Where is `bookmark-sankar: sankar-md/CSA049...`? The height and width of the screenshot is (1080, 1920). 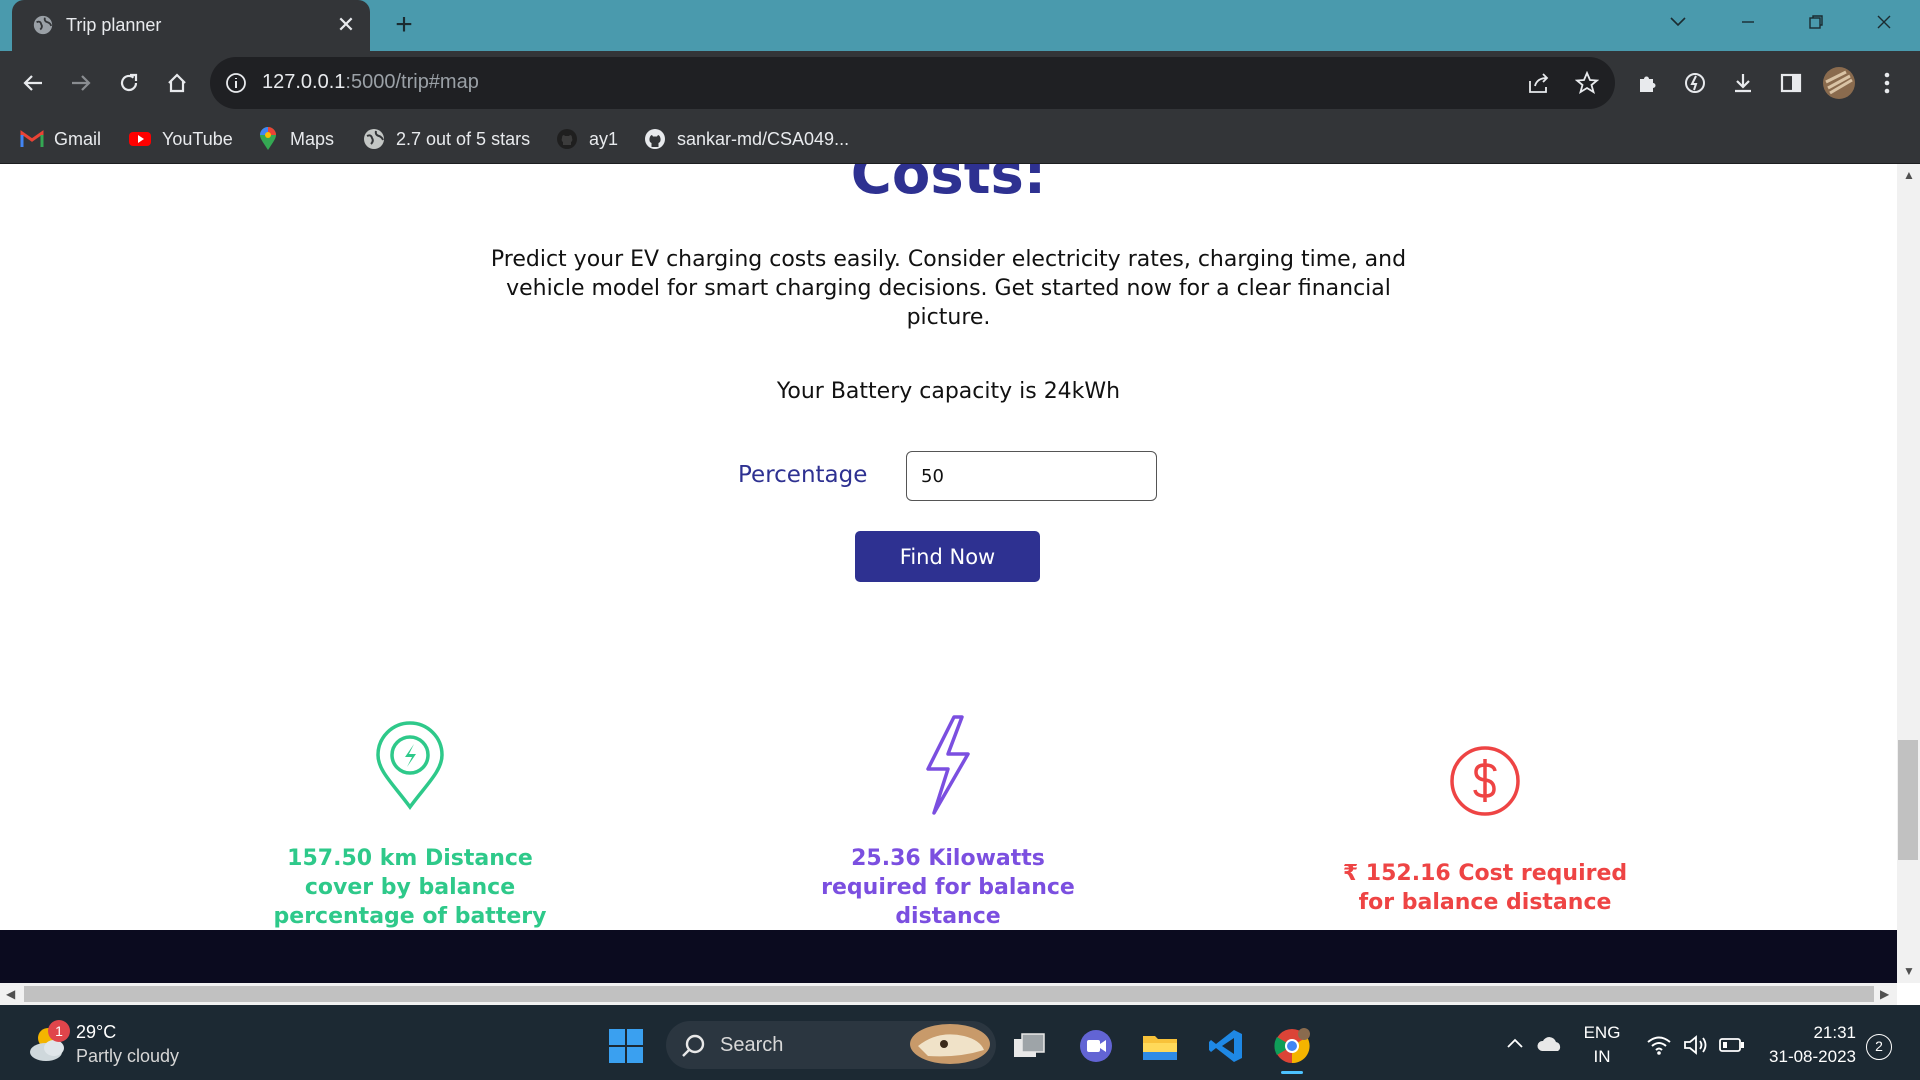
bookmark-sankar: sankar-md/CSA049... is located at coordinates (746, 139).